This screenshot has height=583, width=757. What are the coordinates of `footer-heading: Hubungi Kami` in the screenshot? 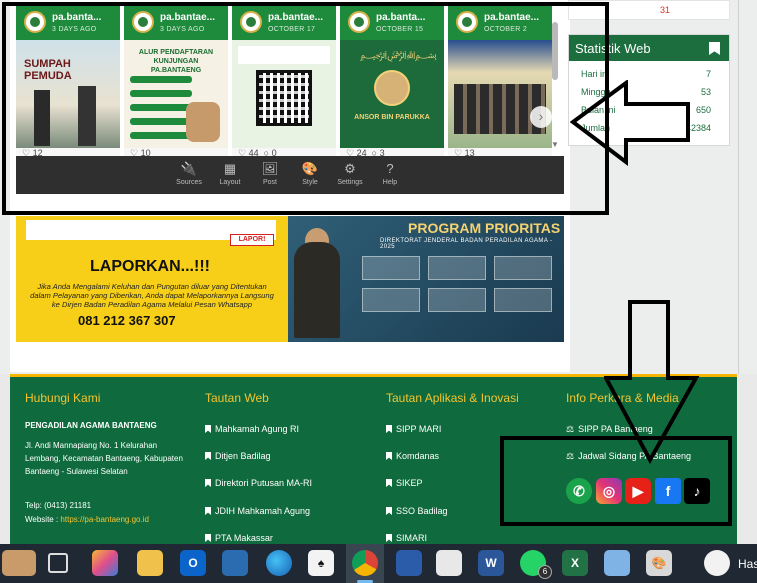 It's located at (63, 398).